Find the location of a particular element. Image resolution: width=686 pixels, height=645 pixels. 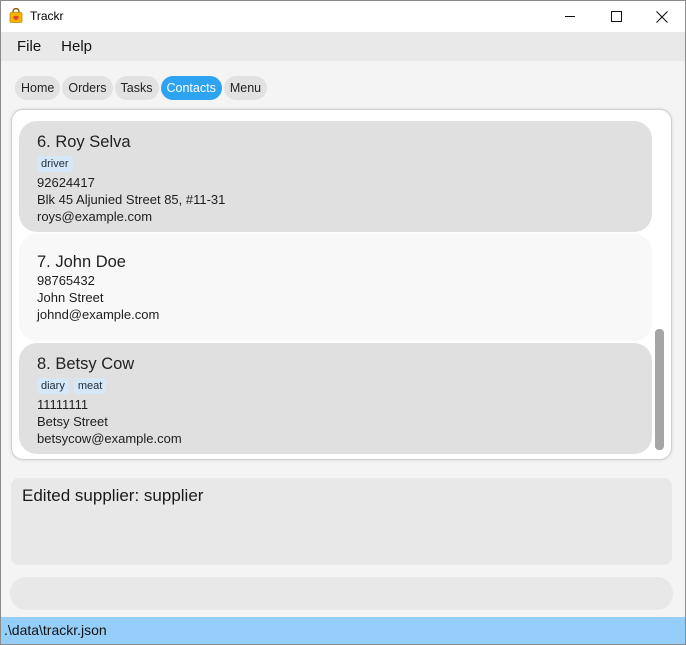

menu-bar: File Help is located at coordinates (343, 46).